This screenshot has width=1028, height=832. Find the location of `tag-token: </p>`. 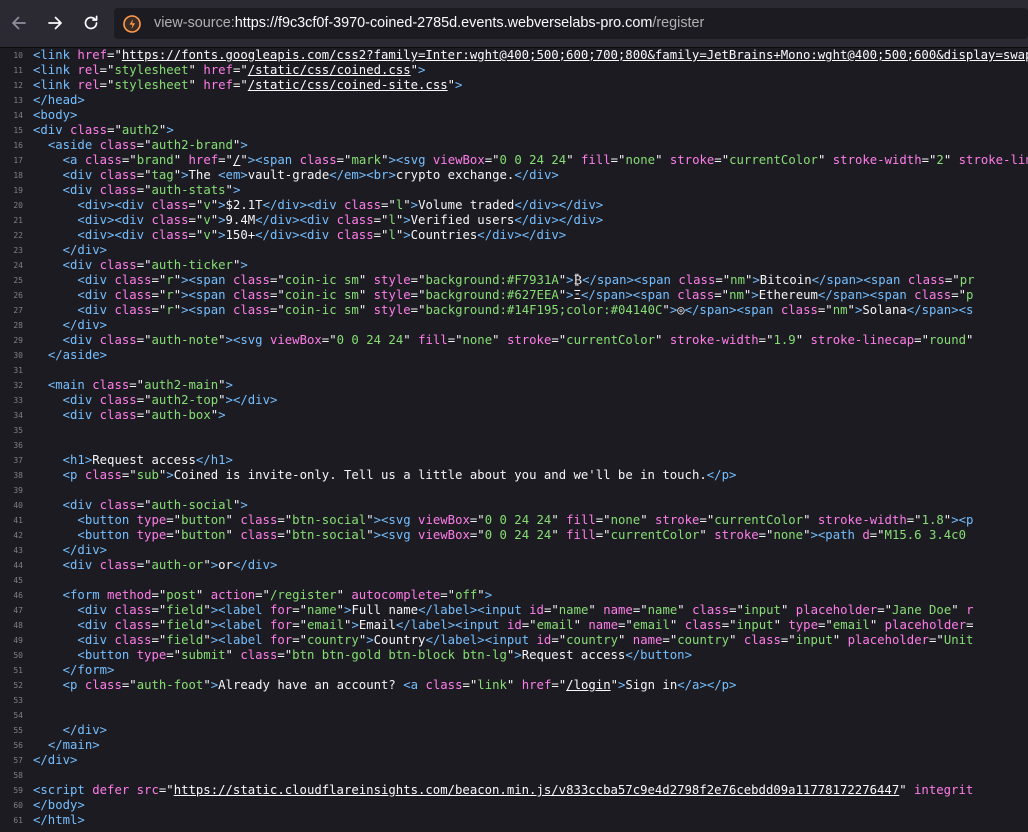

tag-token: </p> is located at coordinates (721, 475).